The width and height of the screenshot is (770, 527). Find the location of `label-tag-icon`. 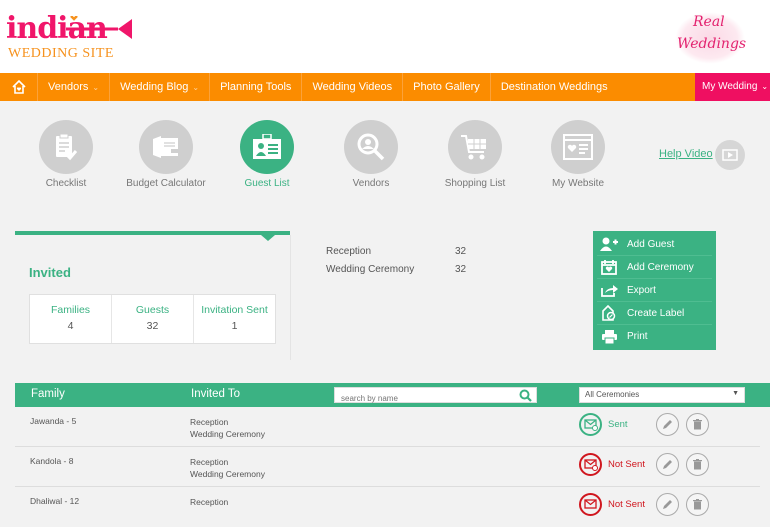

label-tag-icon is located at coordinates (609, 313).